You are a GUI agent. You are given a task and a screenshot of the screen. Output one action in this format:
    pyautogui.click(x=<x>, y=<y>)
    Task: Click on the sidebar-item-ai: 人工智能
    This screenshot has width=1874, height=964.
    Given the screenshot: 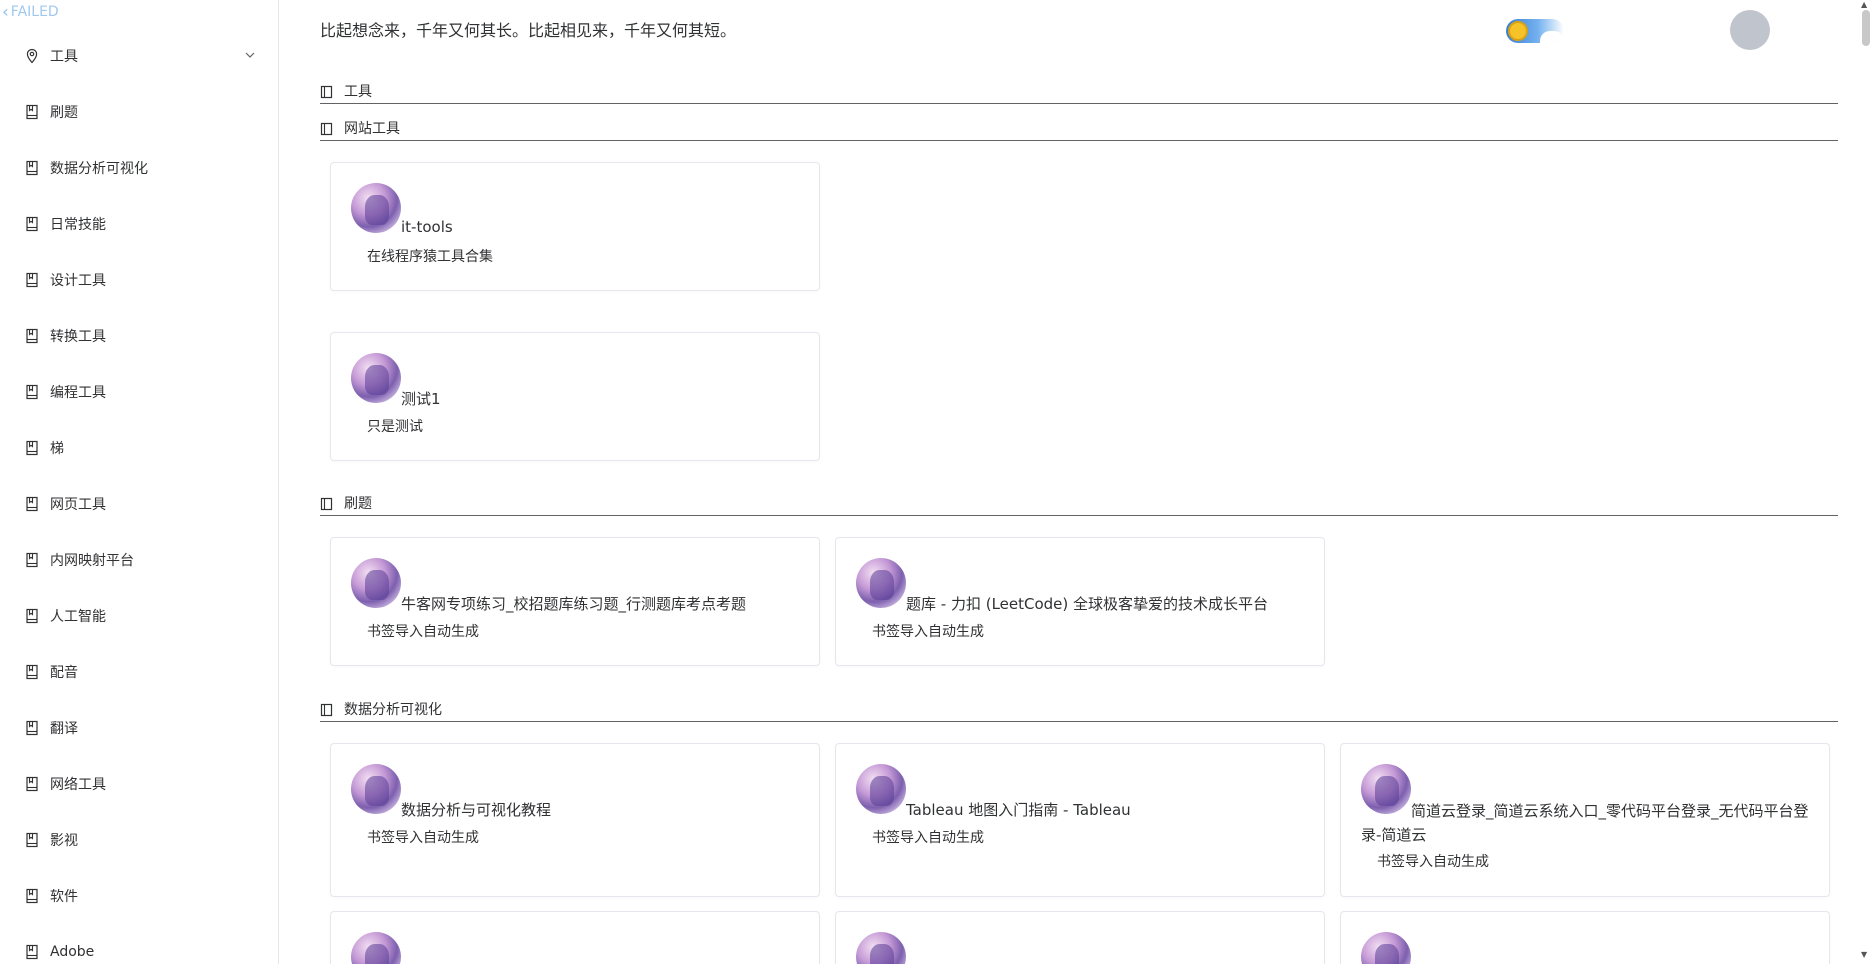 What is the action you would take?
    pyautogui.click(x=139, y=616)
    